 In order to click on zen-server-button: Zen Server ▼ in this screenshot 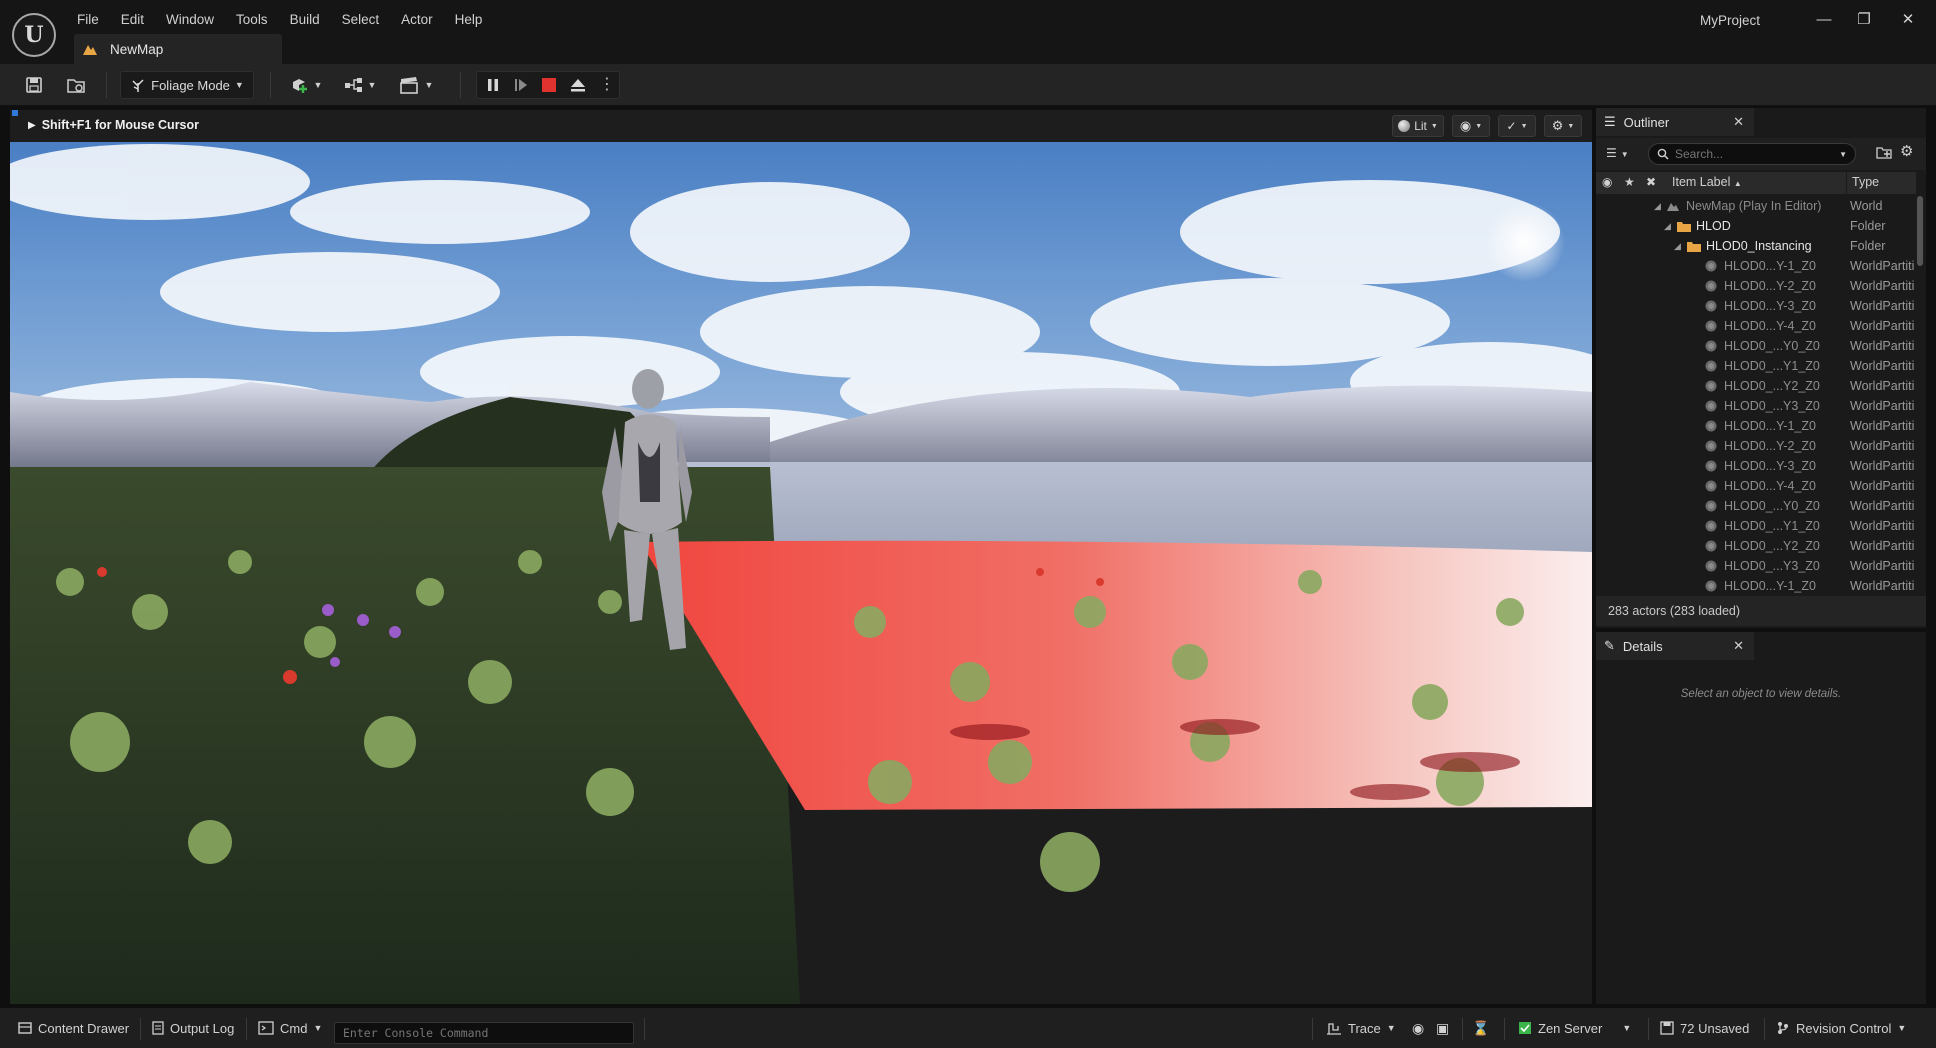, I will do `click(1574, 1028)`.